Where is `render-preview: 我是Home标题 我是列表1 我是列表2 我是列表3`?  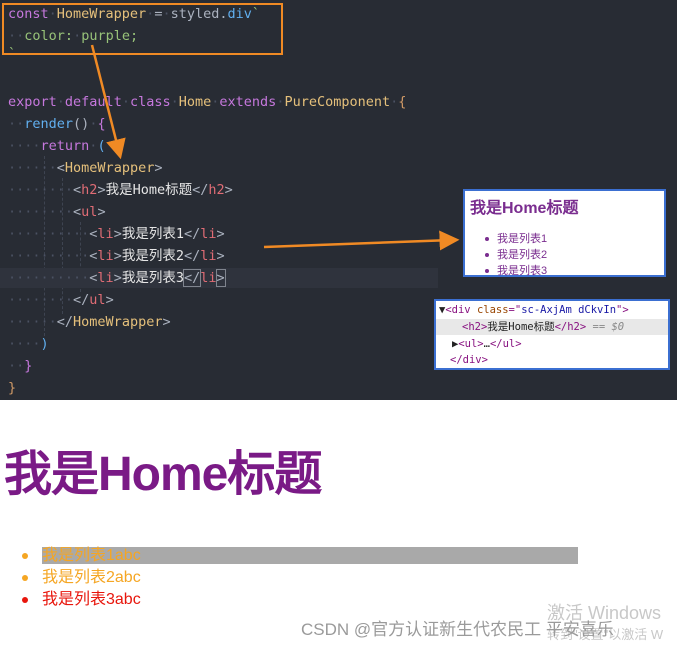 render-preview: 我是Home标题 我是列表1 我是列表2 我是列表3 is located at coordinates (564, 233).